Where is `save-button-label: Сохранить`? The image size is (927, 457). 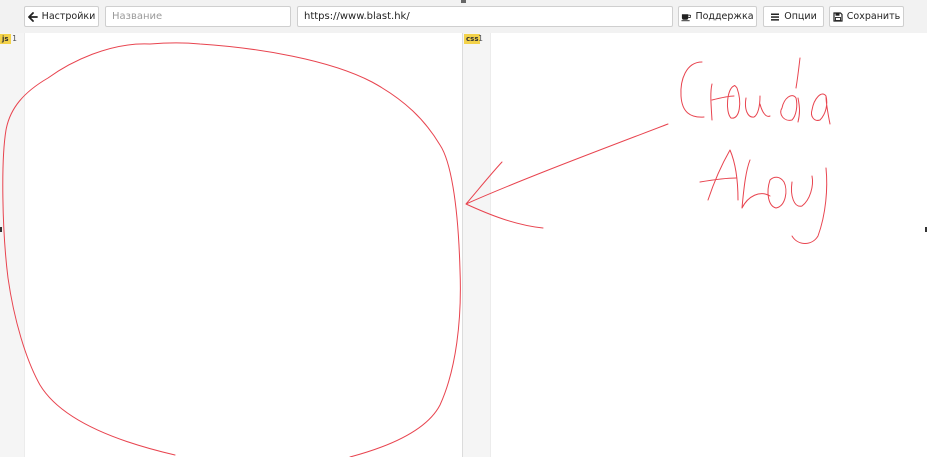
save-button-label: Сохранить is located at coordinates (873, 16).